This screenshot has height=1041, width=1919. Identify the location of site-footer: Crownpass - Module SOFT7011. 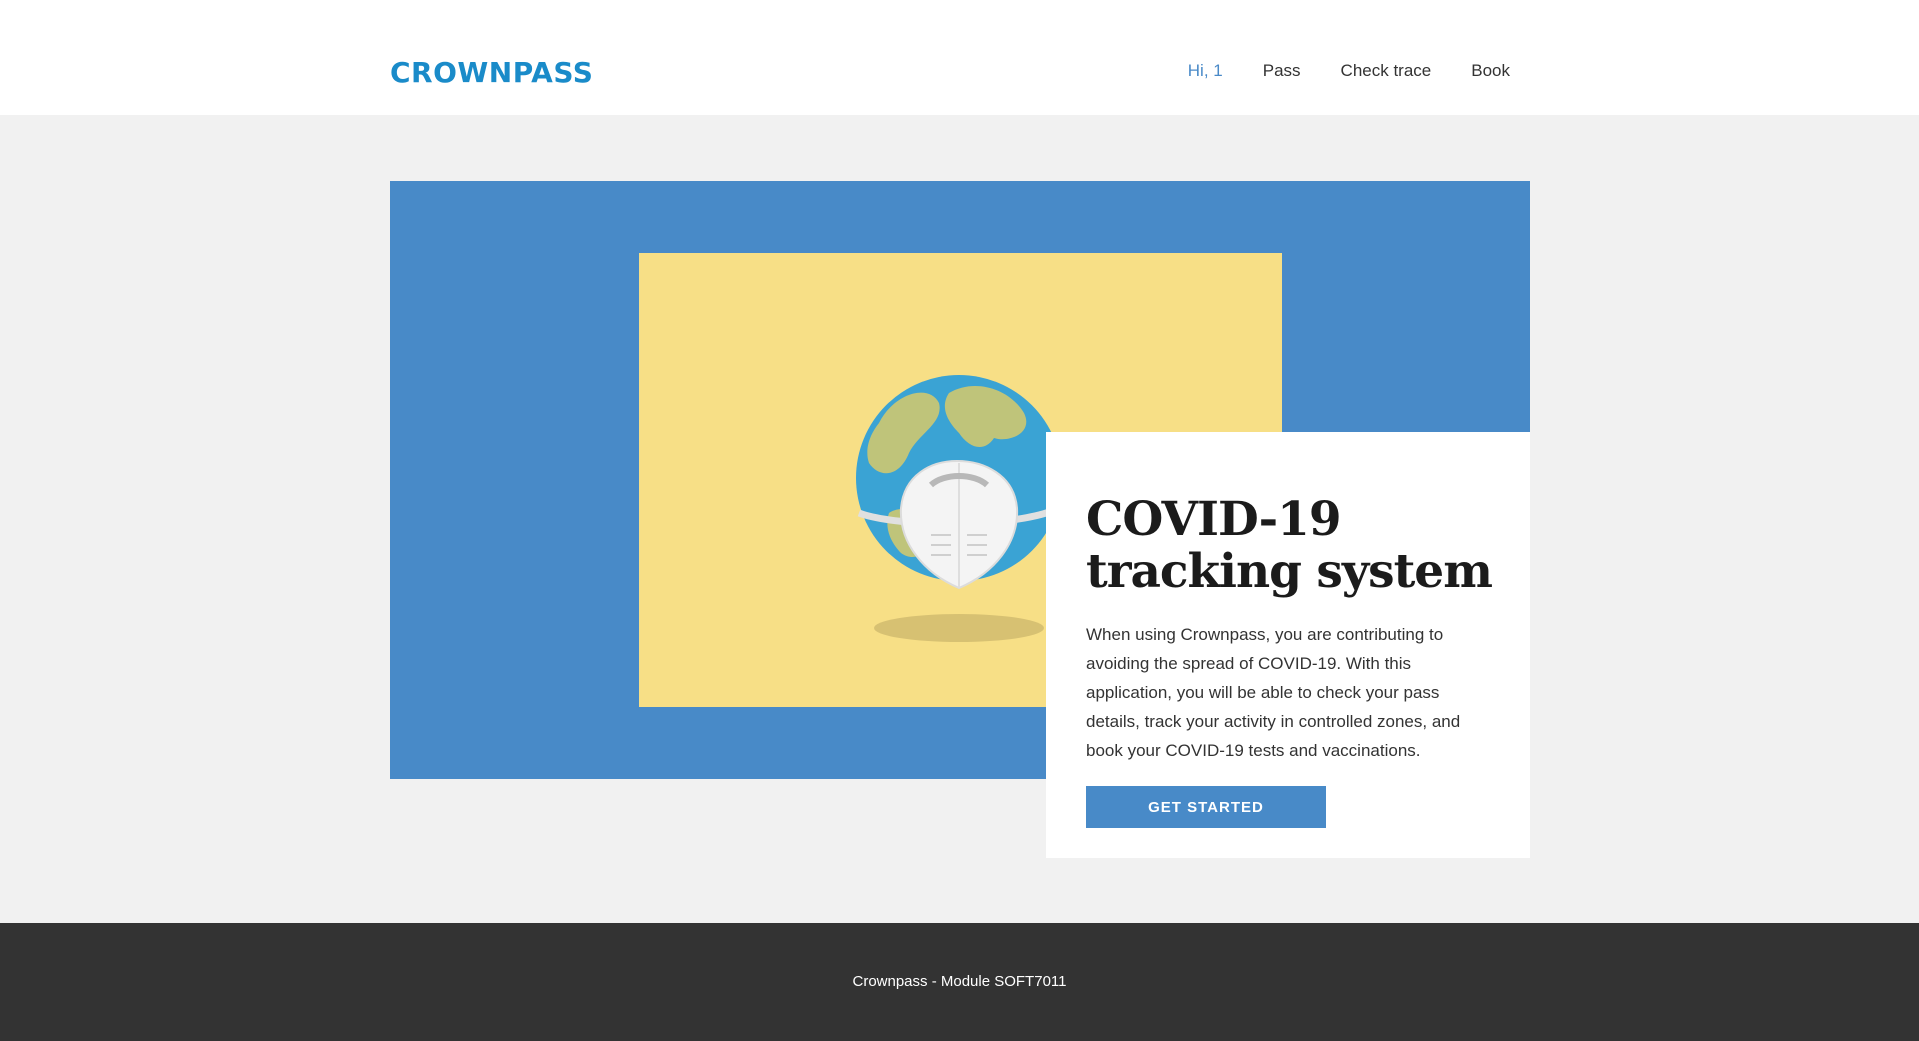
(959, 982).